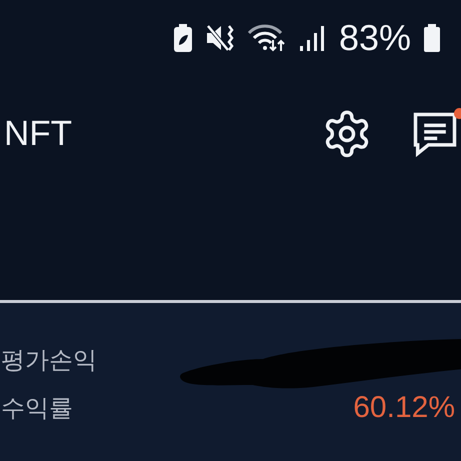 Image resolution: width=461 pixels, height=461 pixels. I want to click on summary-label: 수익률, so click(37, 408).